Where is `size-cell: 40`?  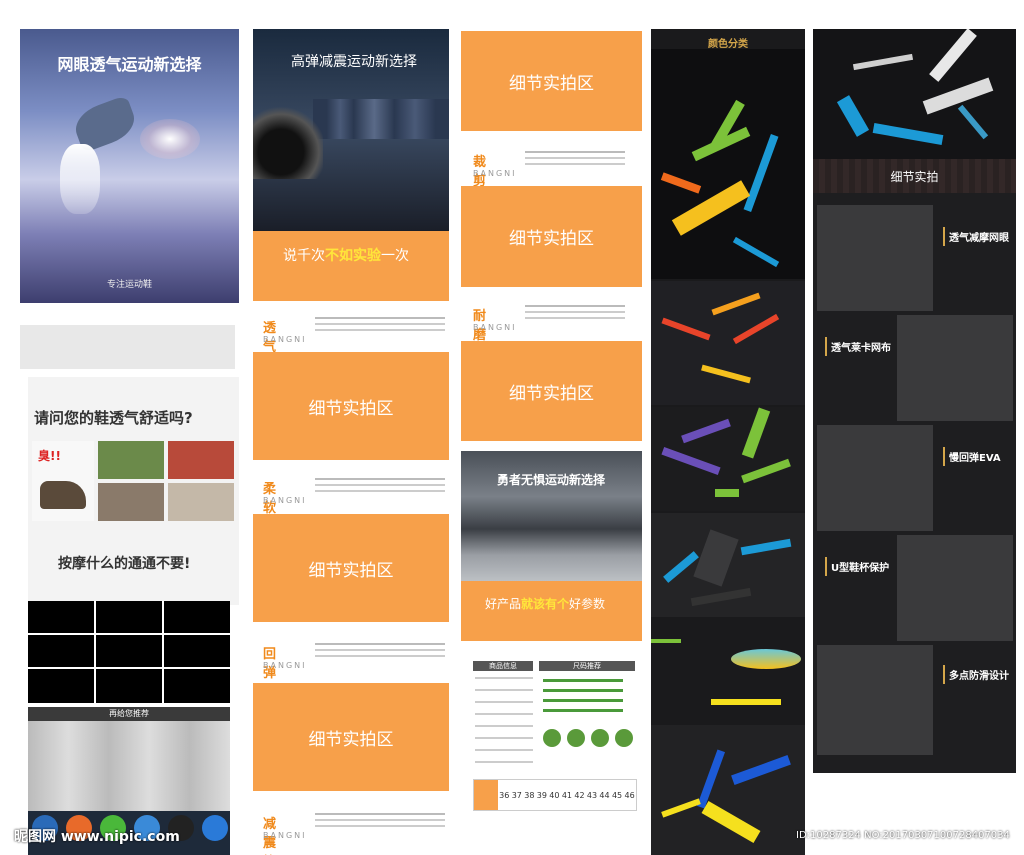 size-cell: 40 is located at coordinates (554, 795).